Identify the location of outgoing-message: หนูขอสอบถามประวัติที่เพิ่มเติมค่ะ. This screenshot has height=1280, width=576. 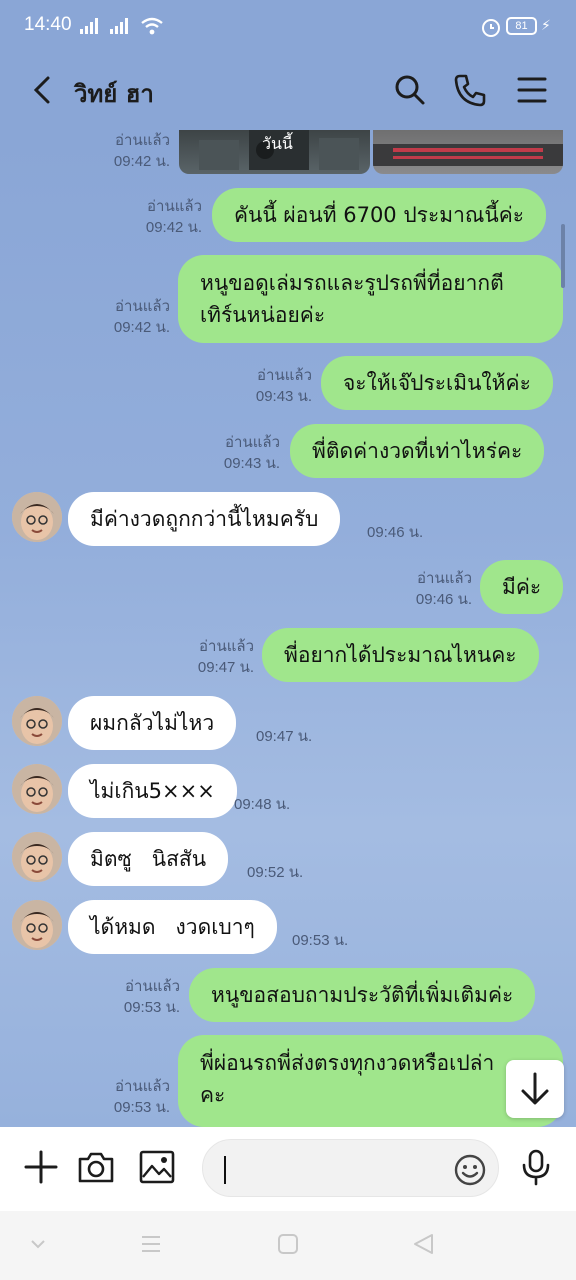
(362, 995).